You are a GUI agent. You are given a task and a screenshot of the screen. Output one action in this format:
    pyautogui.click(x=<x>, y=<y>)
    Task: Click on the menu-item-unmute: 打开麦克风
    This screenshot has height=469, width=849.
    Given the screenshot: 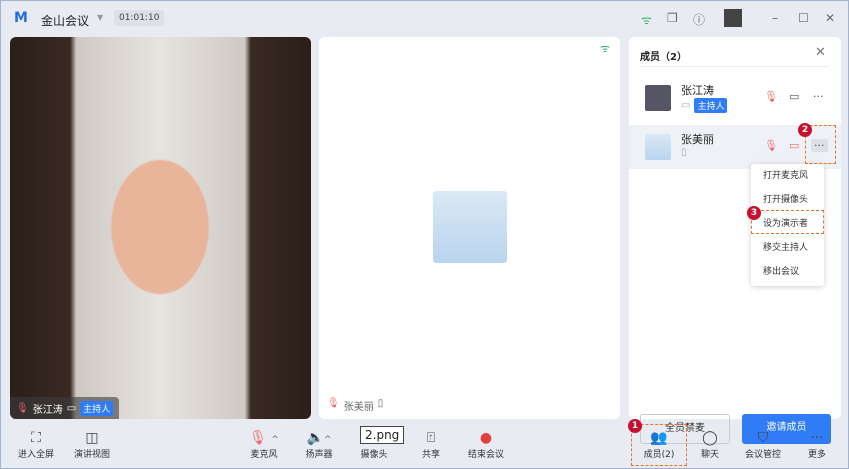 What is the action you would take?
    pyautogui.click(x=787, y=176)
    